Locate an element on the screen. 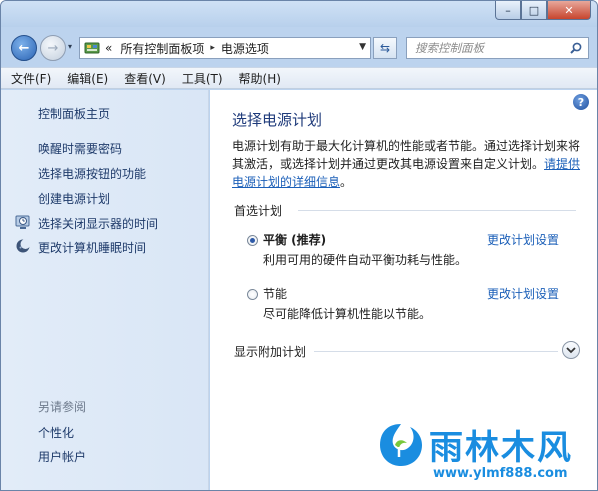  group-divider is located at coordinates (437, 210).